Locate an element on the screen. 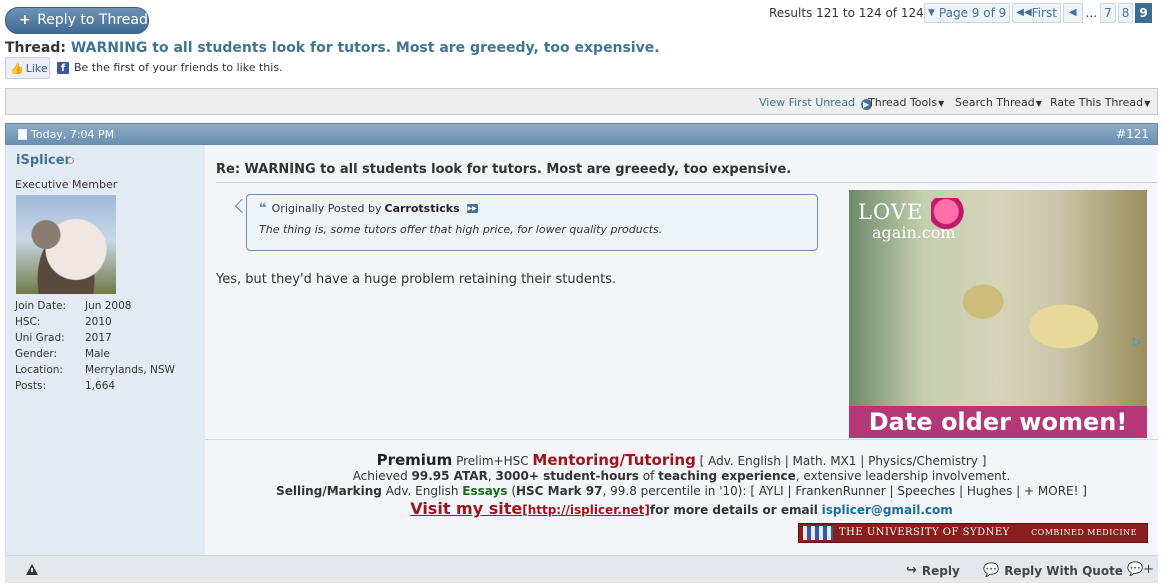 The width and height of the screenshot is (1163, 585). plus-icon: + is located at coordinates (25, 20).